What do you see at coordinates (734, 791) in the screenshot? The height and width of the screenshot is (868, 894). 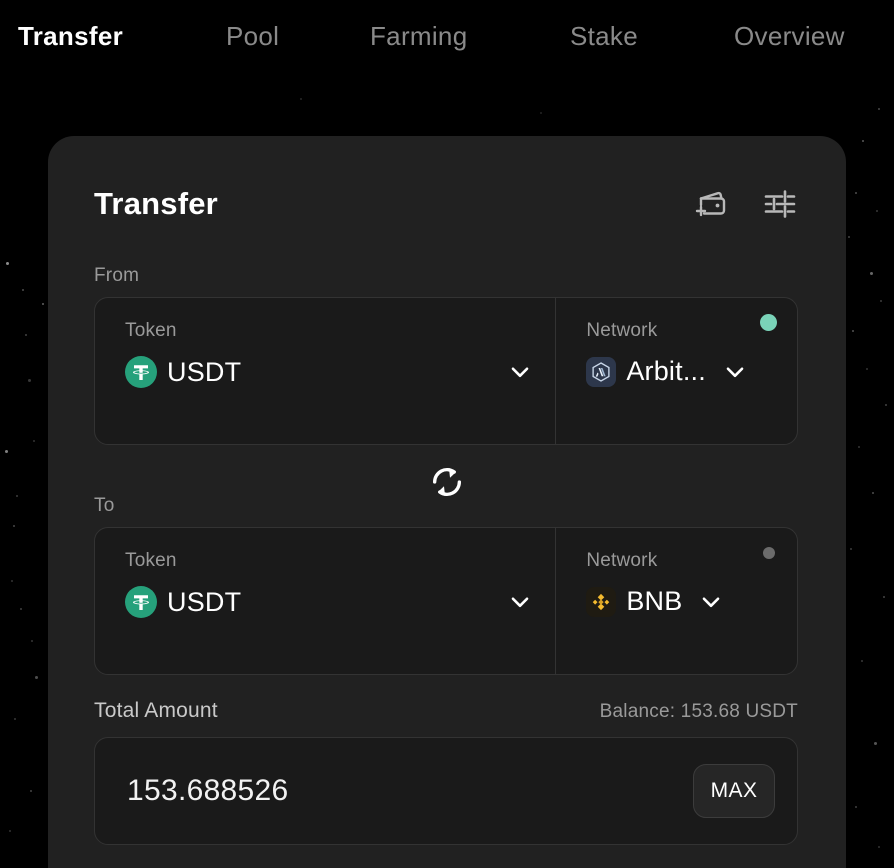 I see `max-button: MAX` at bounding box center [734, 791].